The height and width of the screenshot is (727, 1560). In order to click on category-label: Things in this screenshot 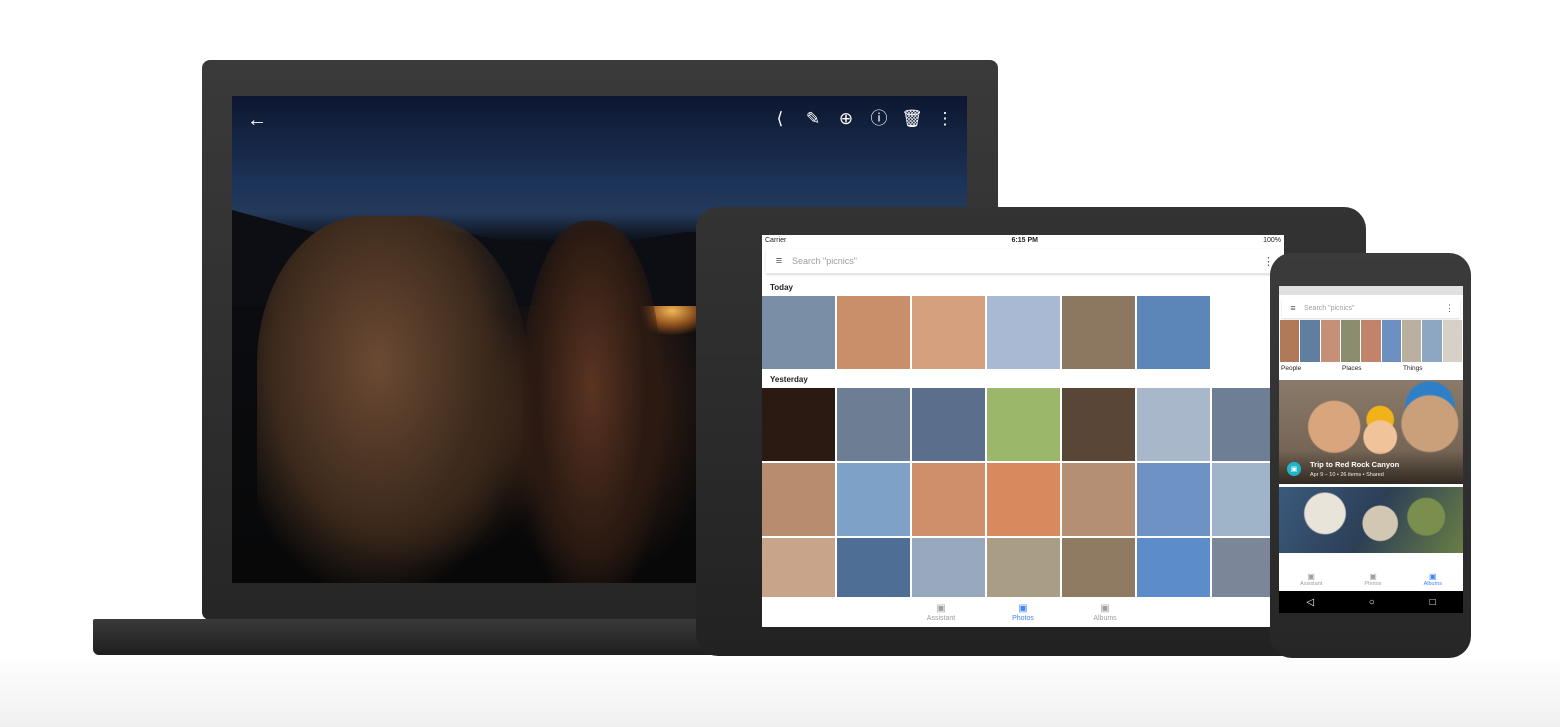, I will do `click(1413, 368)`.